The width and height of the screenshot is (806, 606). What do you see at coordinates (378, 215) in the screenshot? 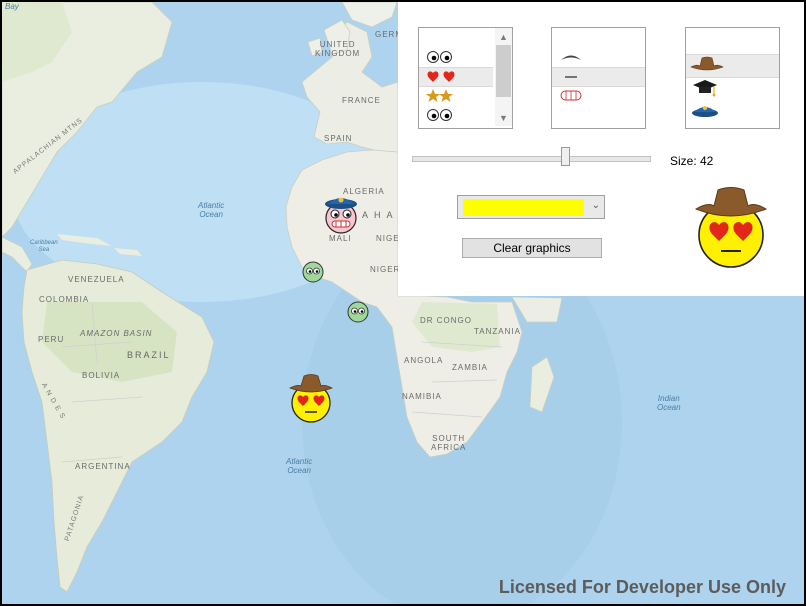
I see `label-sahara: A H A` at bounding box center [378, 215].